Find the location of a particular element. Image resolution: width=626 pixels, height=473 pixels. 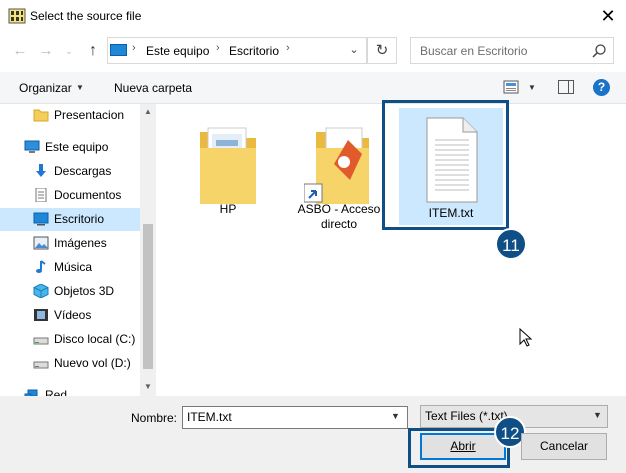

refresh-button: ↻ is located at coordinates (382, 50).